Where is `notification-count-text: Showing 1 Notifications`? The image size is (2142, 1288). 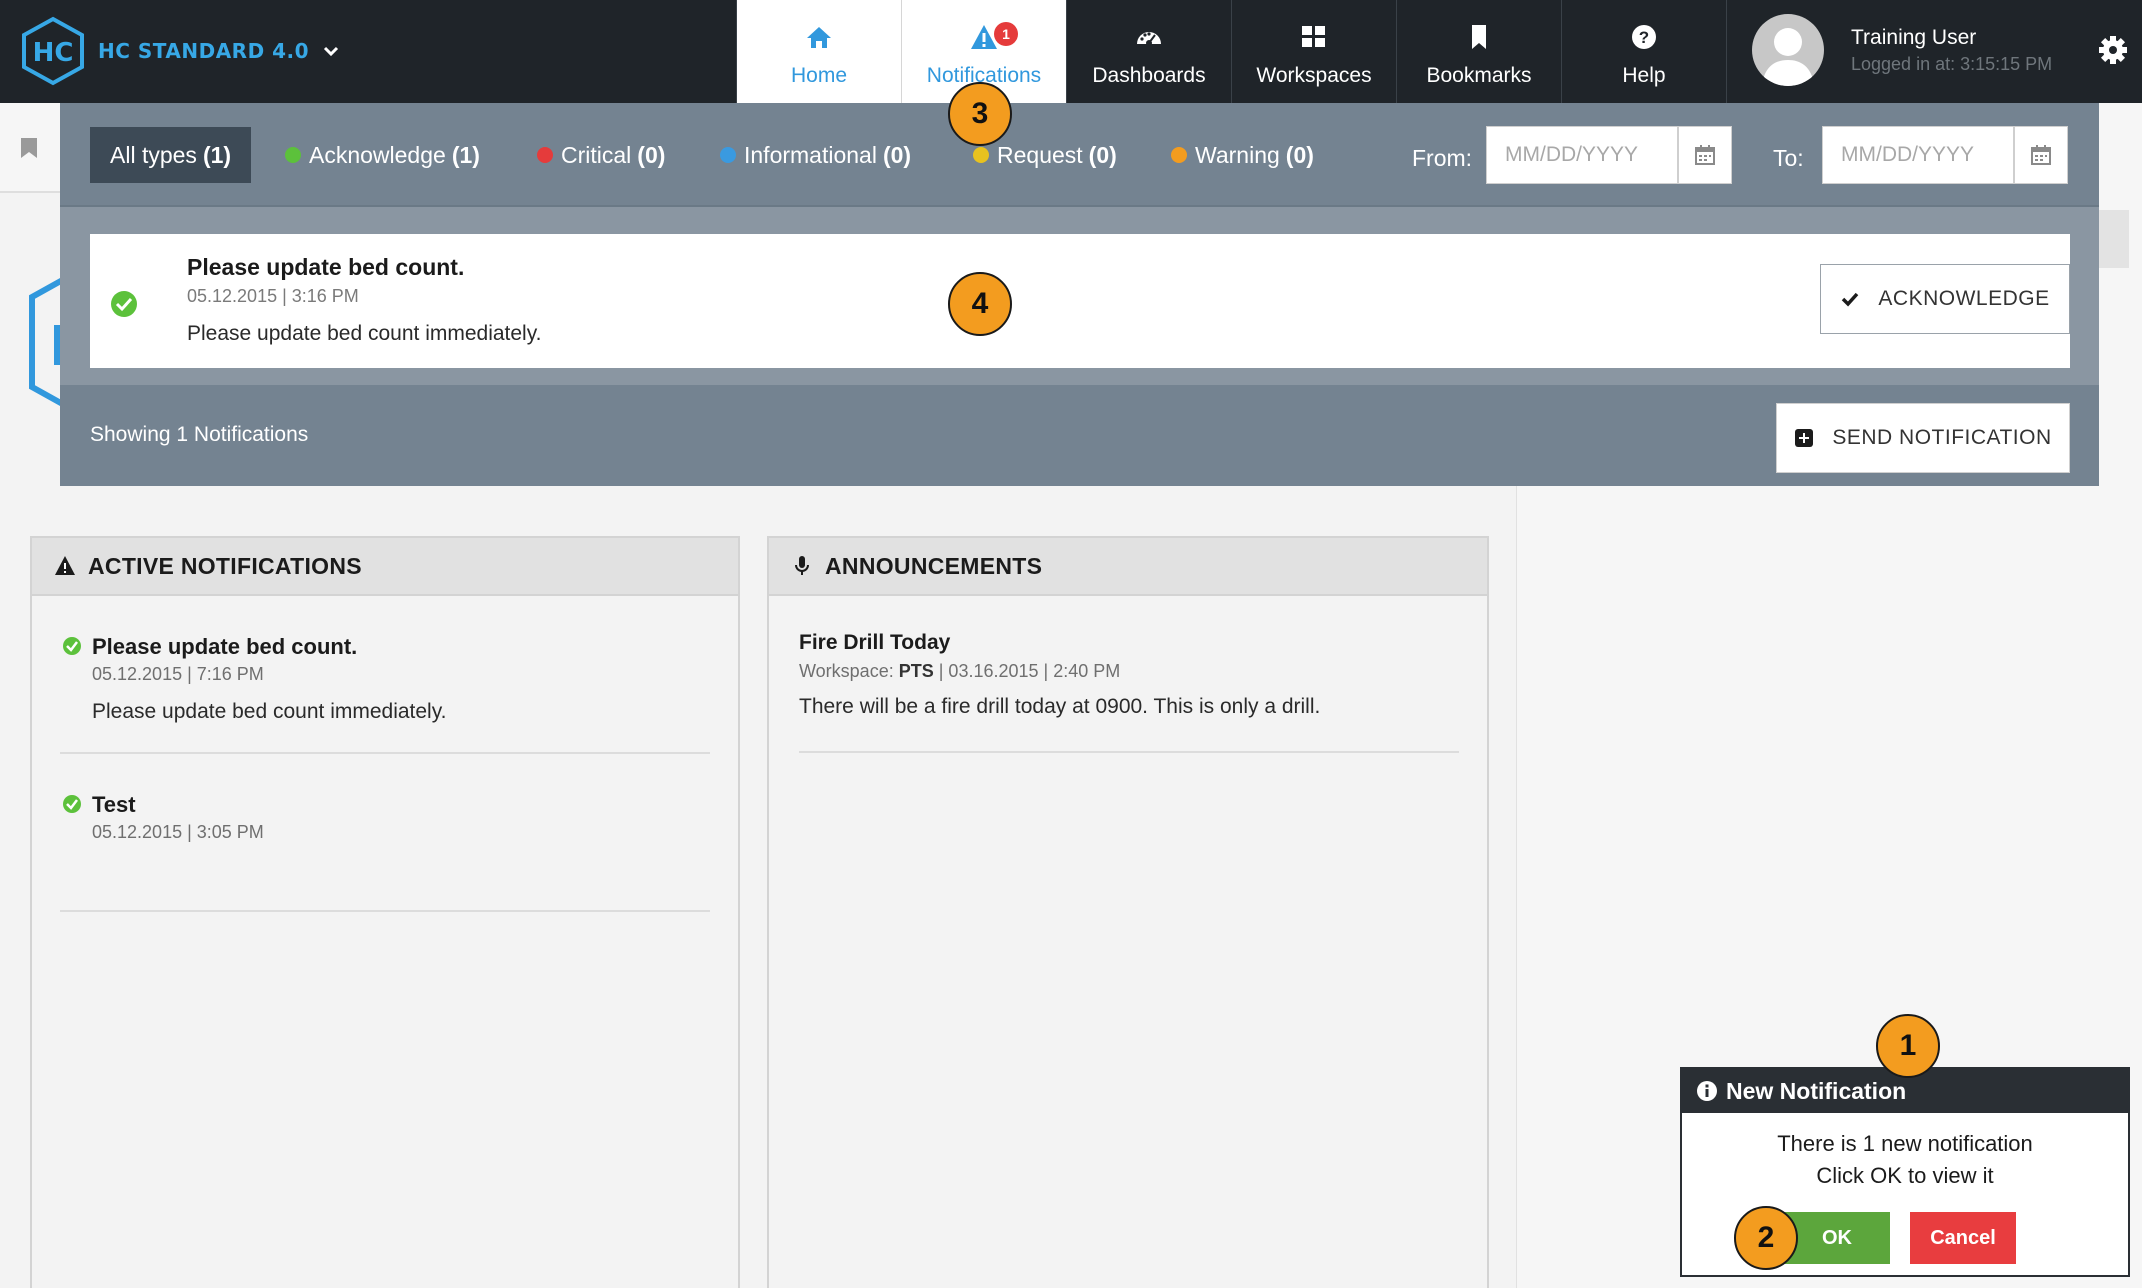
notification-count-text: Showing 1 Notifications is located at coordinates (199, 434).